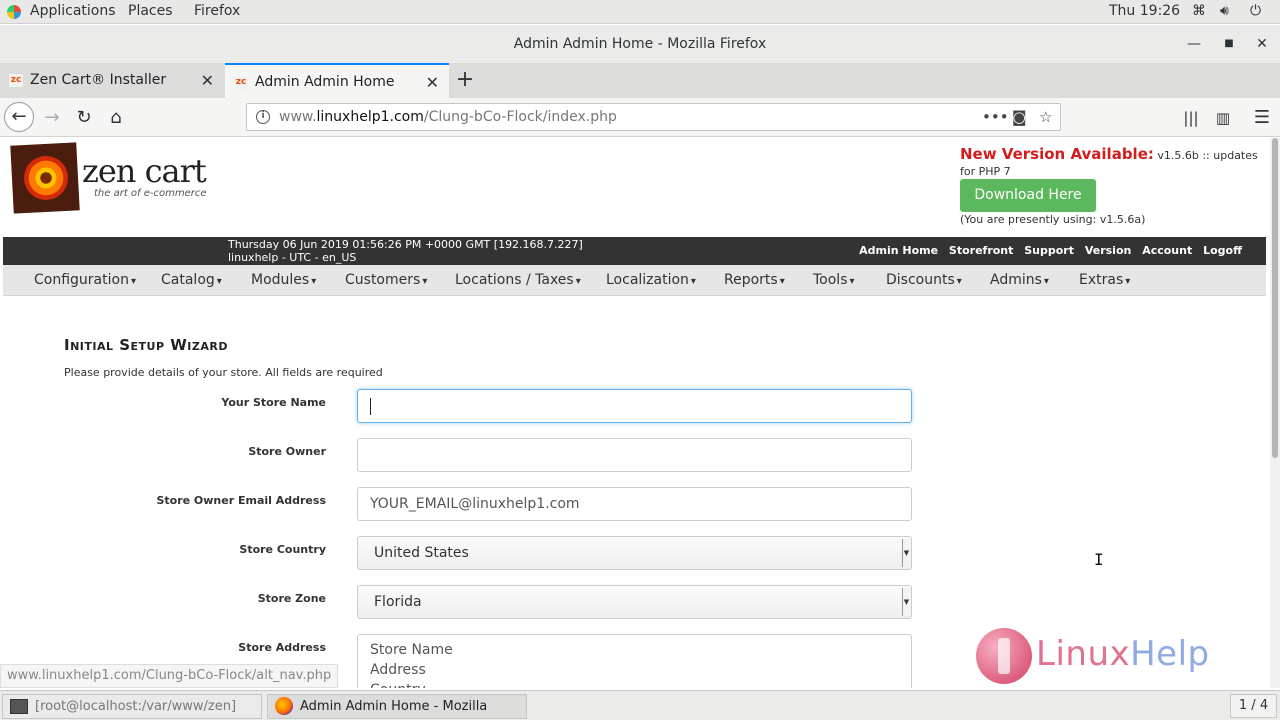 This screenshot has height=720, width=1280. I want to click on reload-button: ↻, so click(84, 118).